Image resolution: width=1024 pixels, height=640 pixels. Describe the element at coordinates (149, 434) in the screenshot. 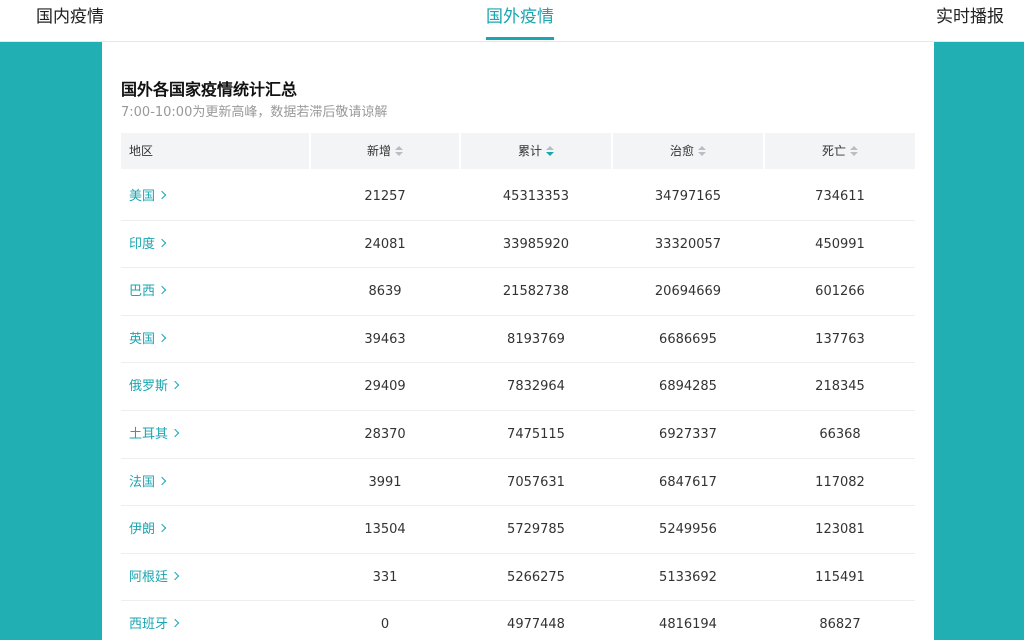

I see `region-name: 土耳其` at that location.